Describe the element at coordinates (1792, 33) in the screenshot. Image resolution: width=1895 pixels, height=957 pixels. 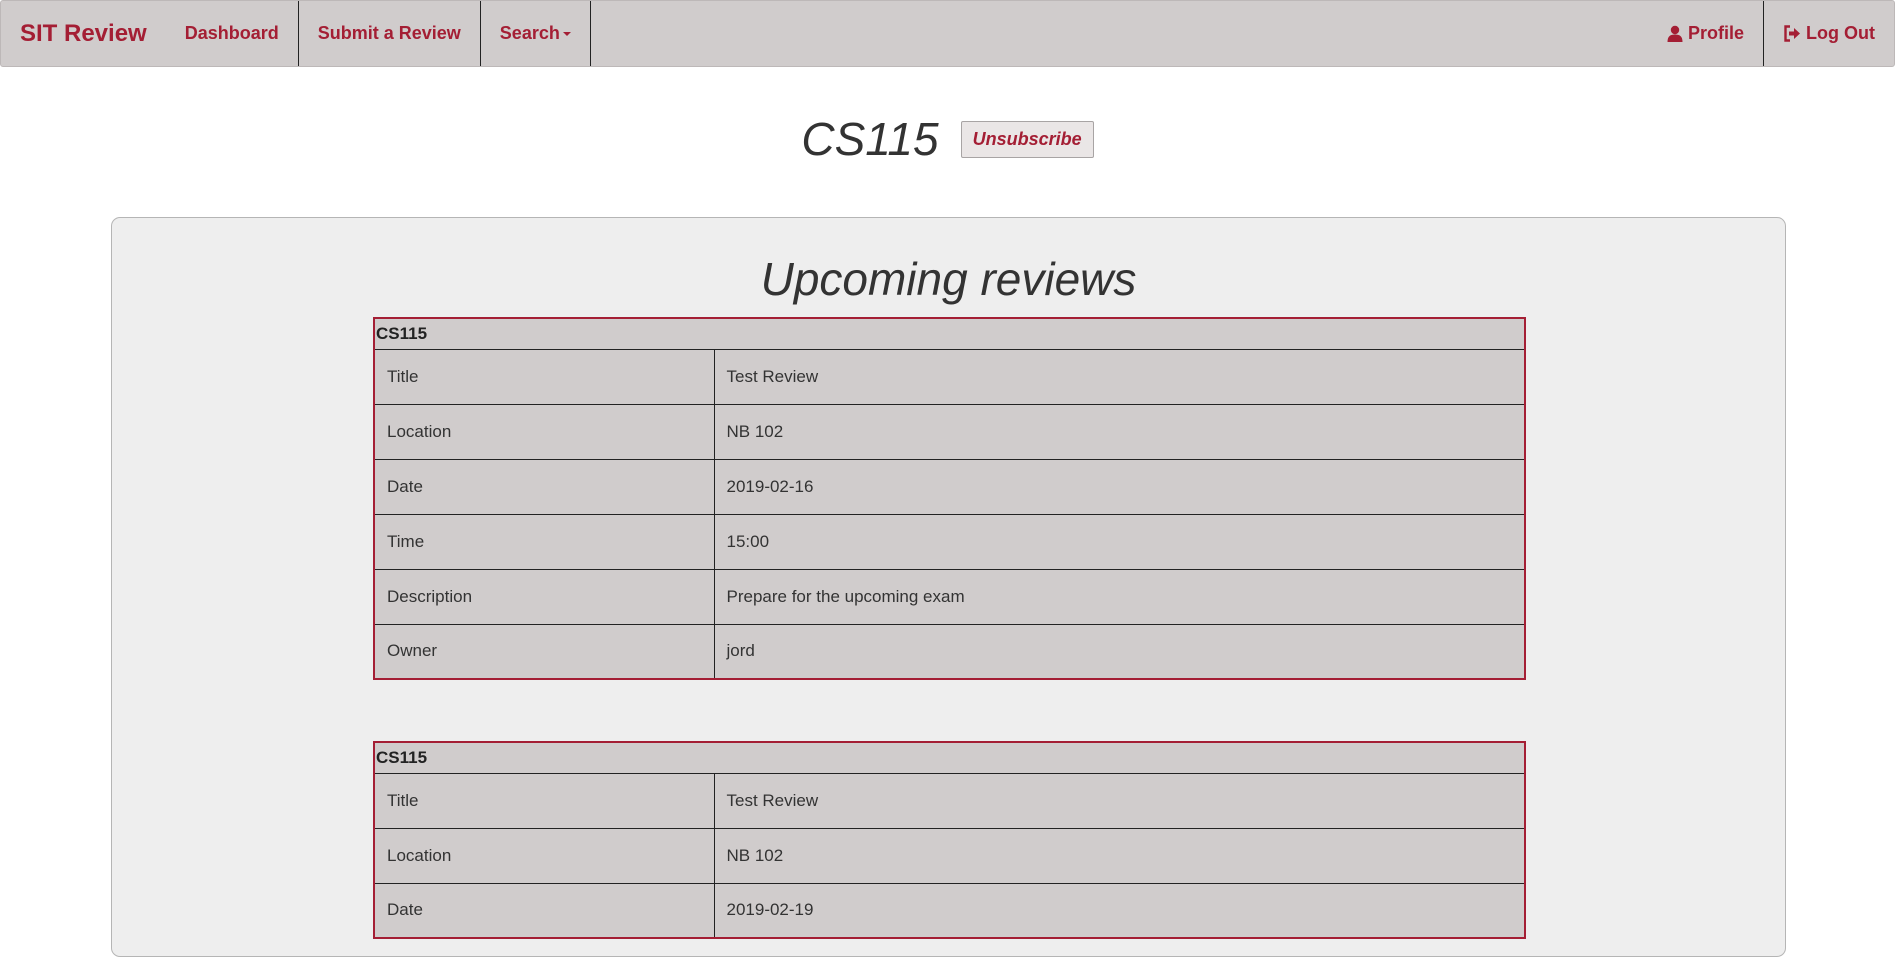
I see `log-out-icon` at that location.